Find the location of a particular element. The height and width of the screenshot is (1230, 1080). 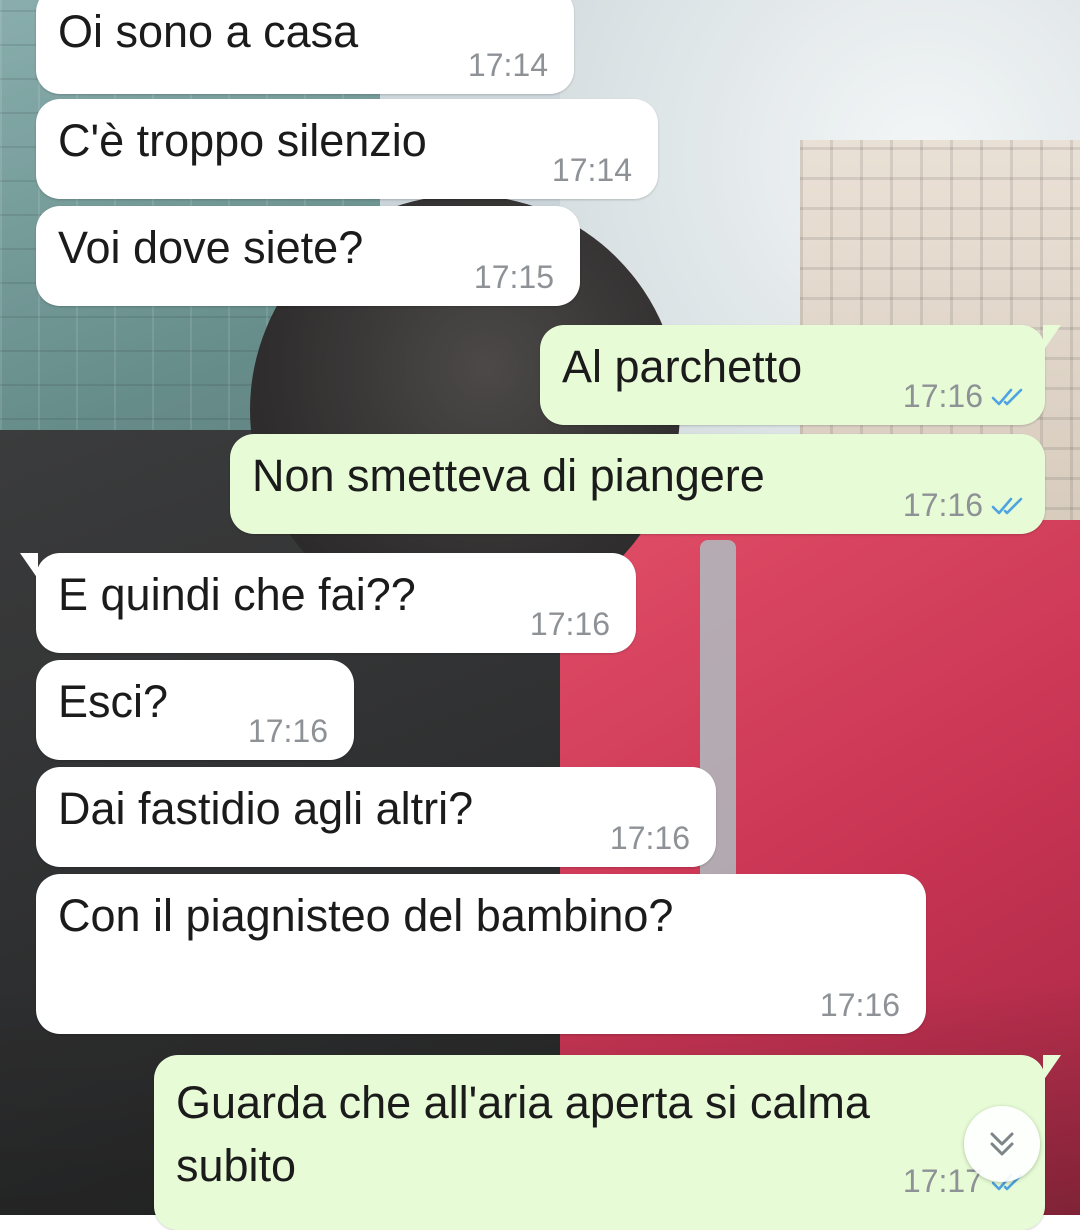

message-time-block: 17:15 is located at coordinates (514, 277).